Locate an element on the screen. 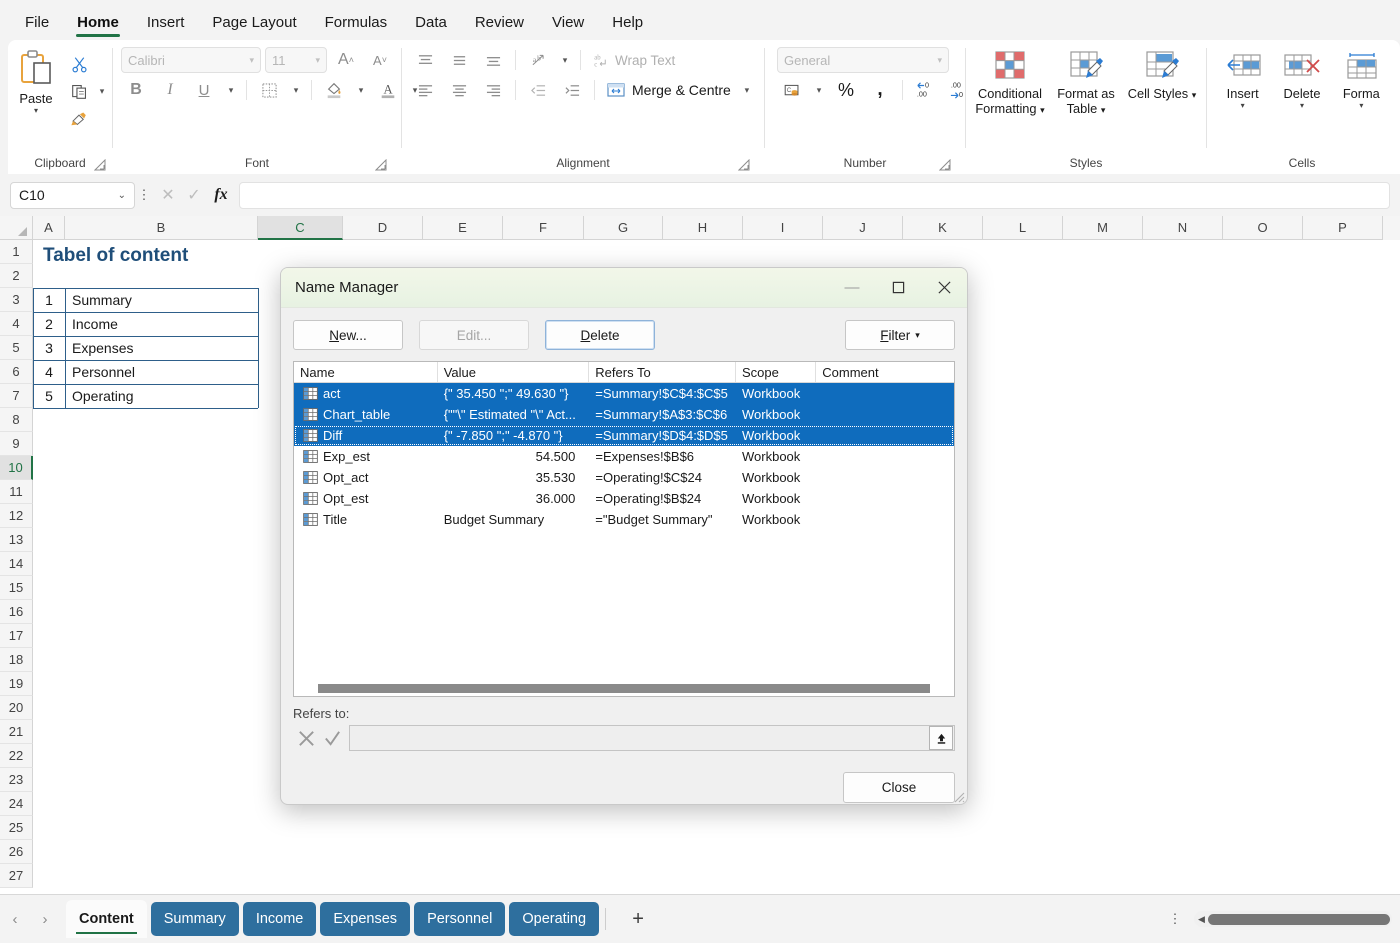 Image resolution: width=1400 pixels, height=943 pixels. ribbon-tab-formulas: Formulas is located at coordinates (356, 21).